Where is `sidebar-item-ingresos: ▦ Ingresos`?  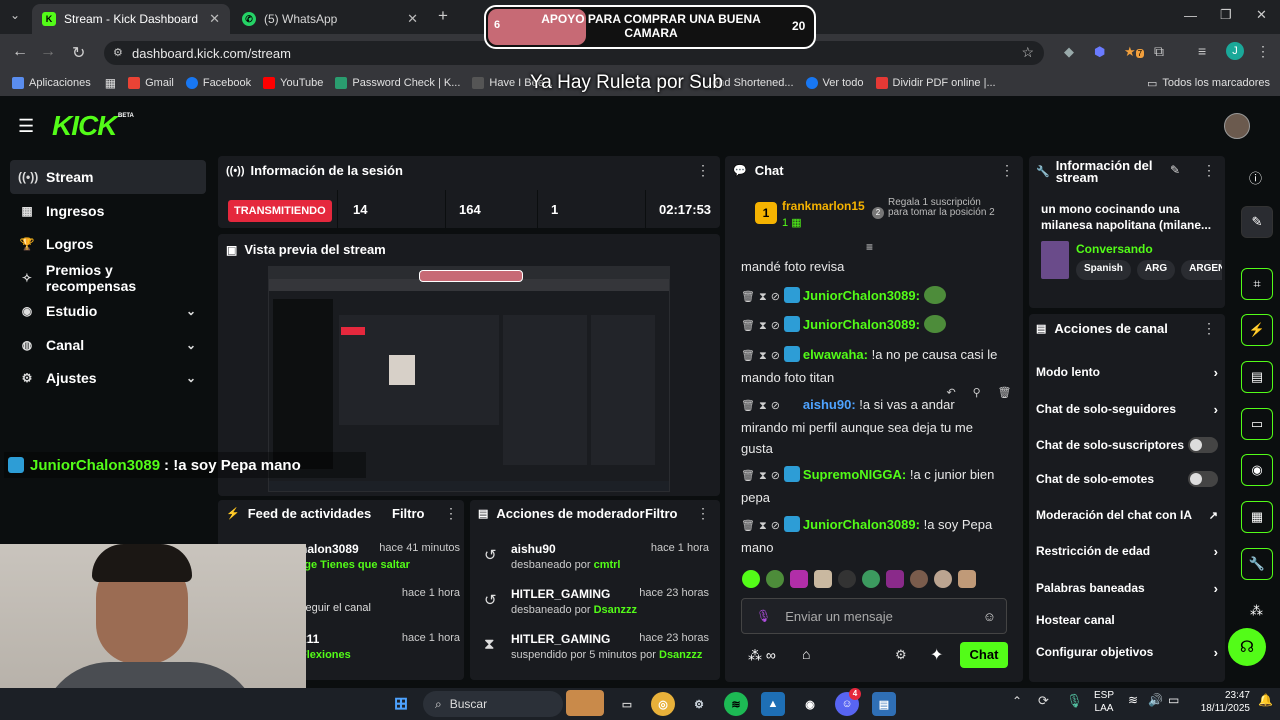
sidebar-item-ingresos: ▦ Ingresos is located at coordinates (108, 211).